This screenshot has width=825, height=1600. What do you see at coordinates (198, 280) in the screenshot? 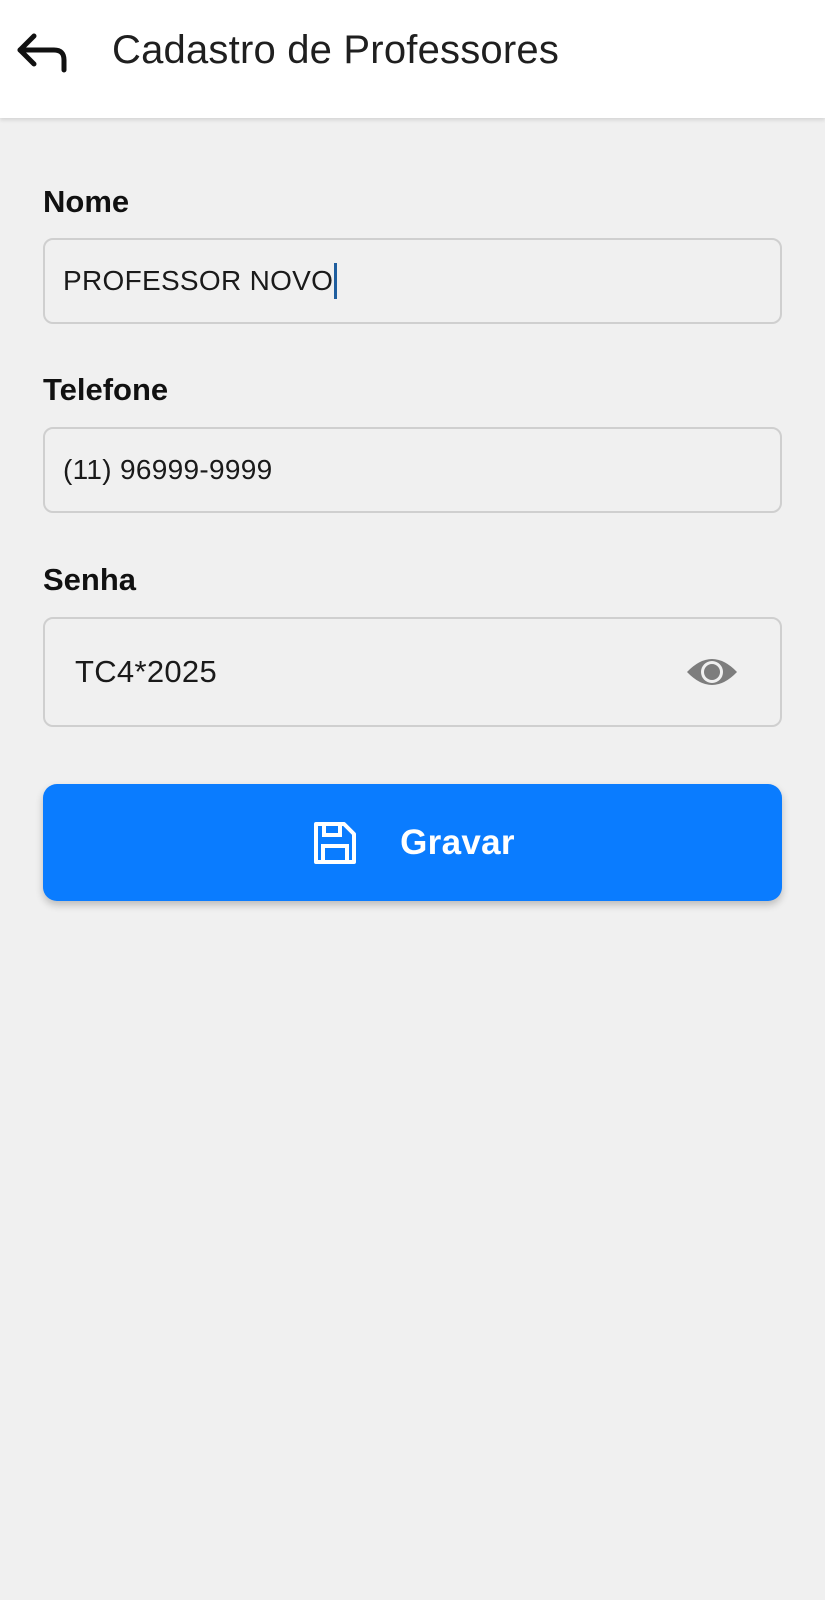
I see `nome-value: PROFESSOR NOVO` at bounding box center [198, 280].